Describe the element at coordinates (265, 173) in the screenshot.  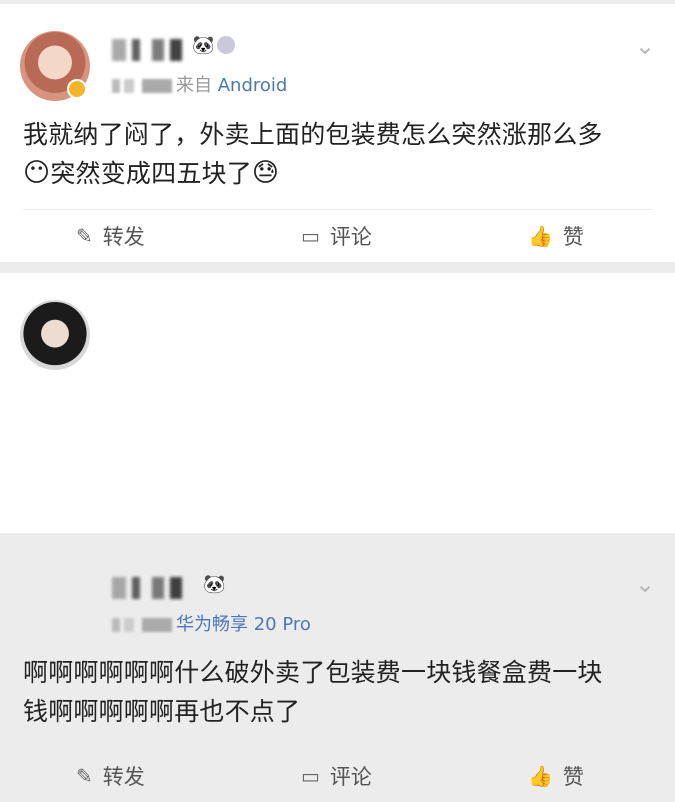
I see `sweat-emoji-icon: 😓` at that location.